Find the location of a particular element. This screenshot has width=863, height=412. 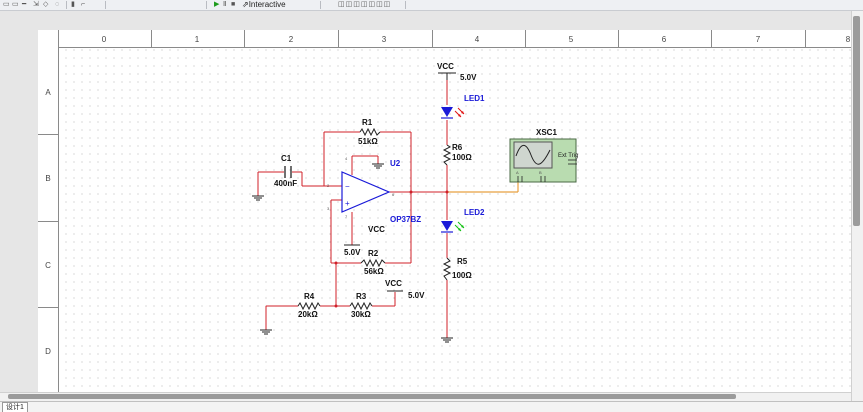

r3-label: R3 is located at coordinates (361, 296).